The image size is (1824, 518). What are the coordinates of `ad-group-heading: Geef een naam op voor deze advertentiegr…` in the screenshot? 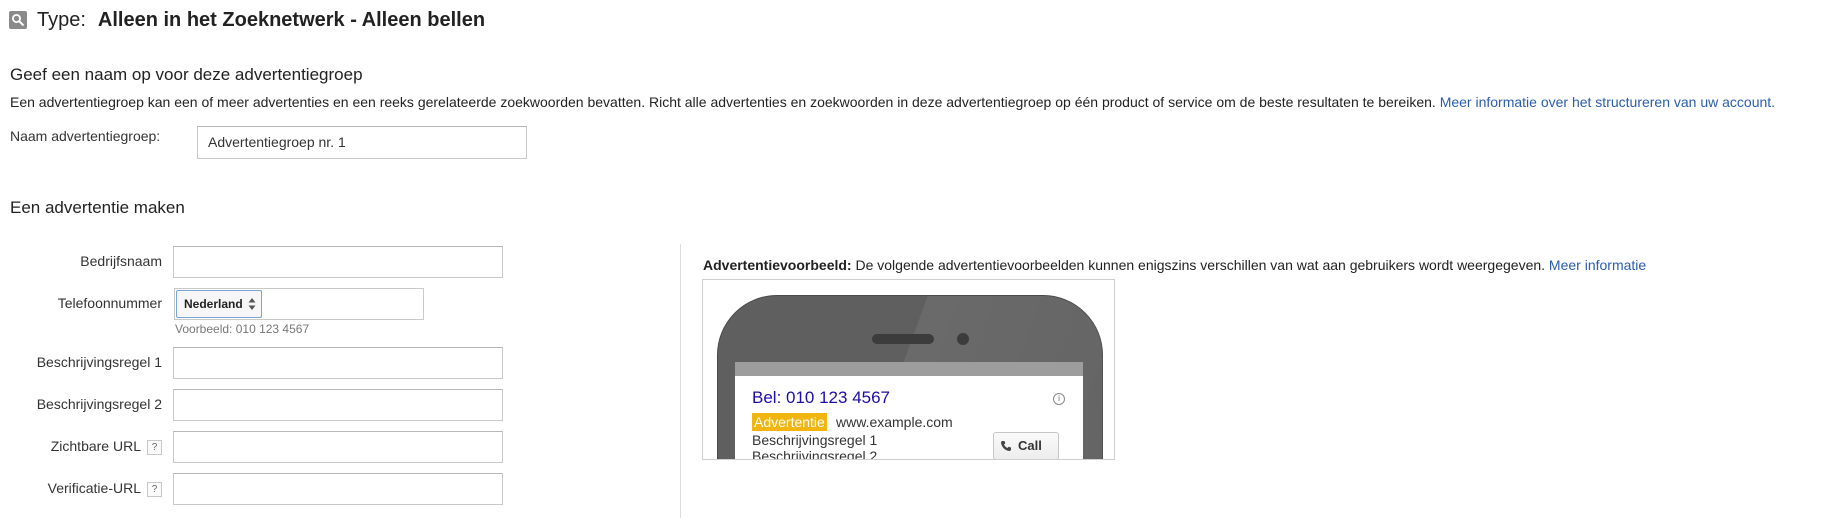 It's located at (186, 74).